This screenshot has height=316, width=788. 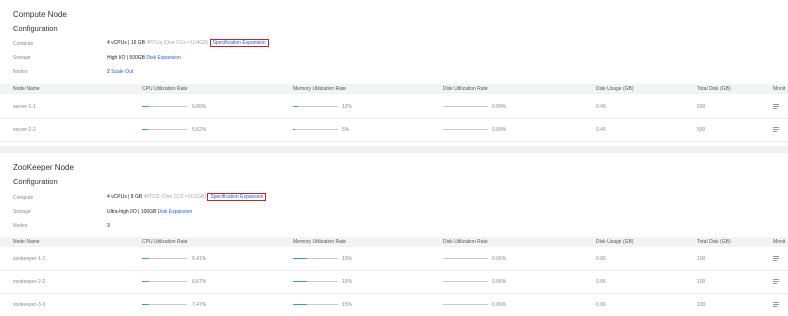 I want to click on cpu-value: 7.47%, so click(x=199, y=305).